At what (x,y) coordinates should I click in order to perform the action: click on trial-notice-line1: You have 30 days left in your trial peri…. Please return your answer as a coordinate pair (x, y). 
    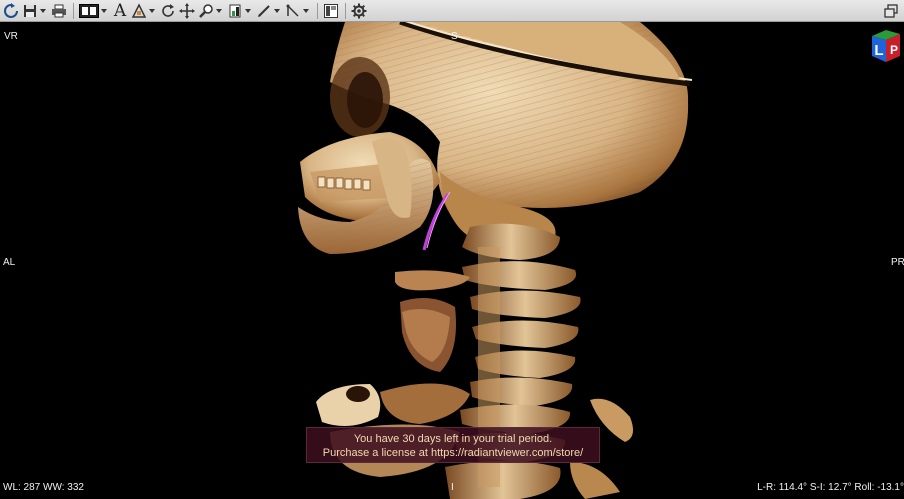
    Looking at the image, I should click on (453, 439).